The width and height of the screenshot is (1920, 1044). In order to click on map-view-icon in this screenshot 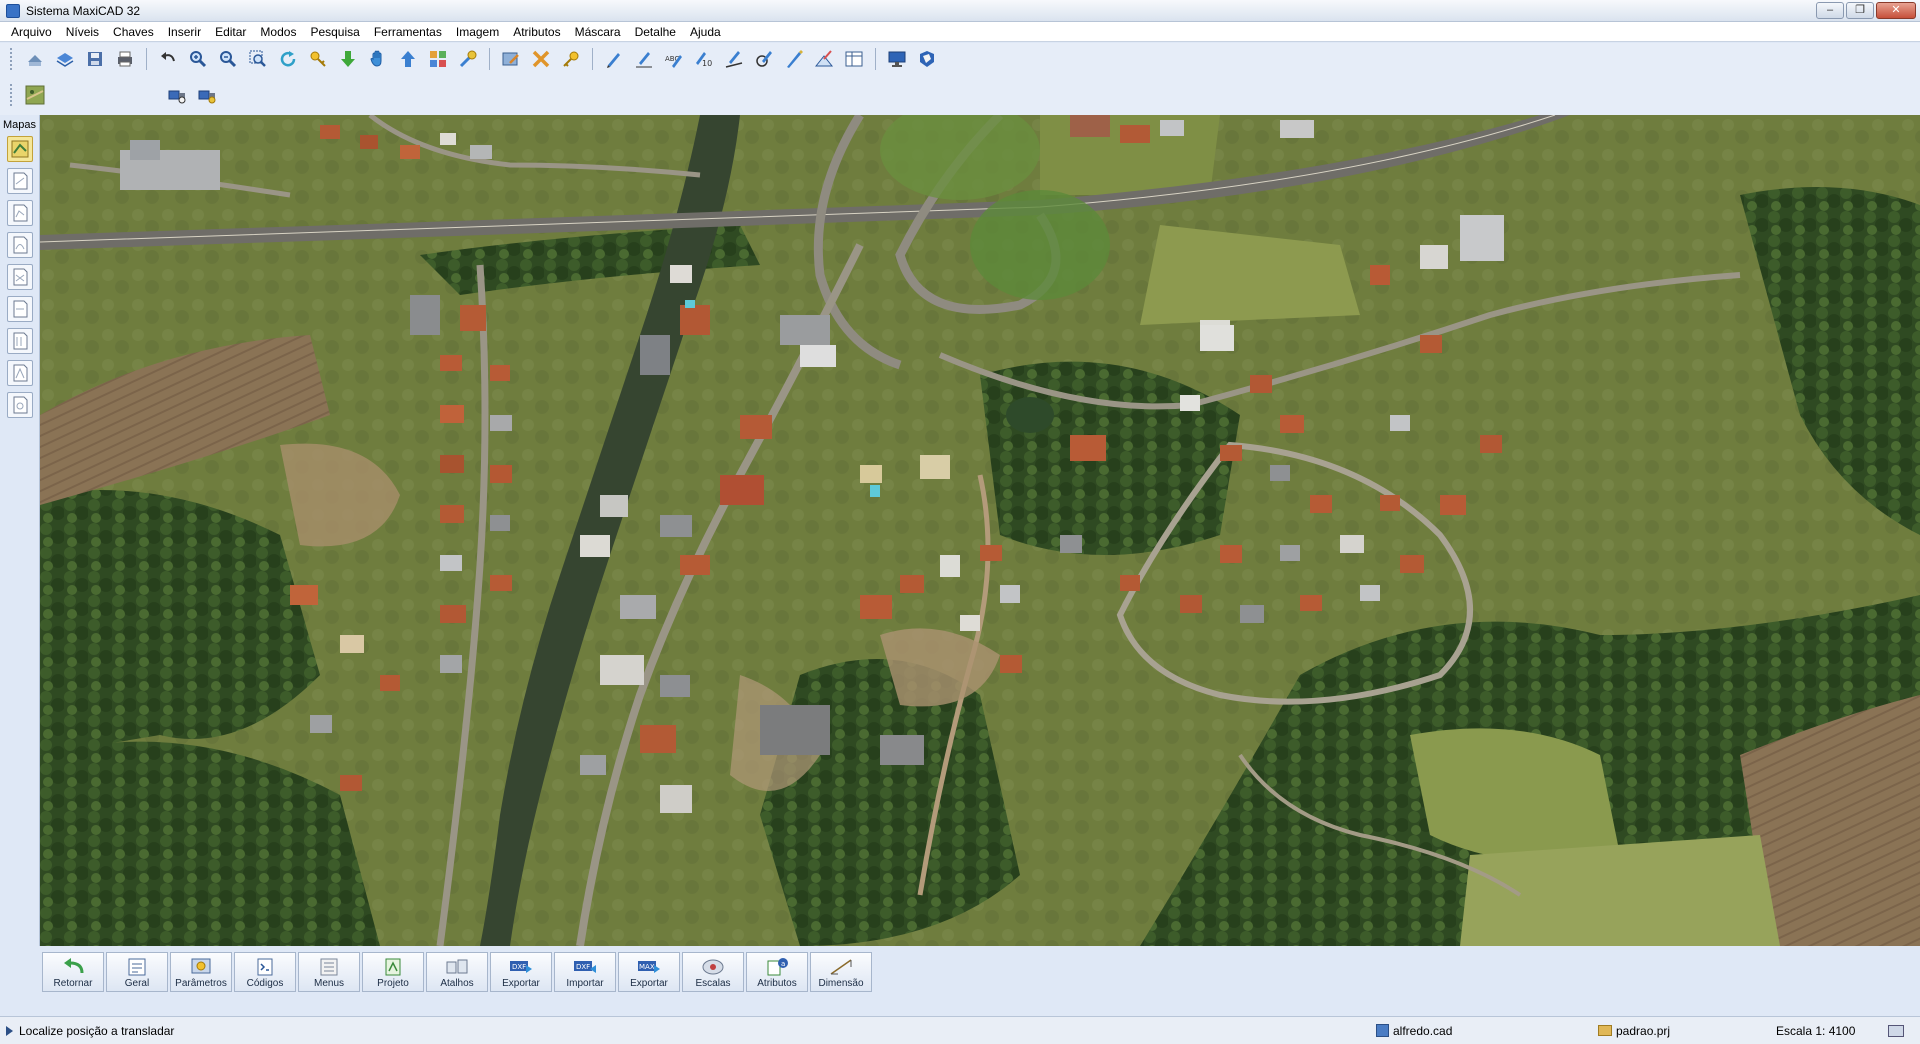, I will do `click(19, 149)`.